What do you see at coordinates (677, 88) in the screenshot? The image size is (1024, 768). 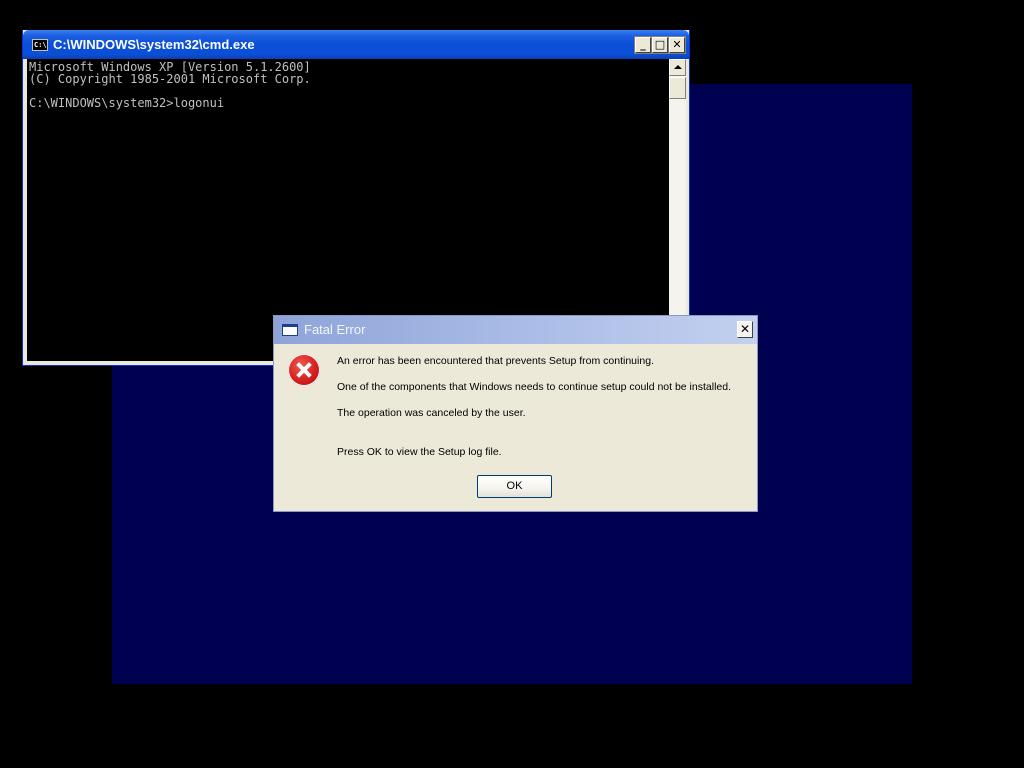 I see `scroll-thumb` at bounding box center [677, 88].